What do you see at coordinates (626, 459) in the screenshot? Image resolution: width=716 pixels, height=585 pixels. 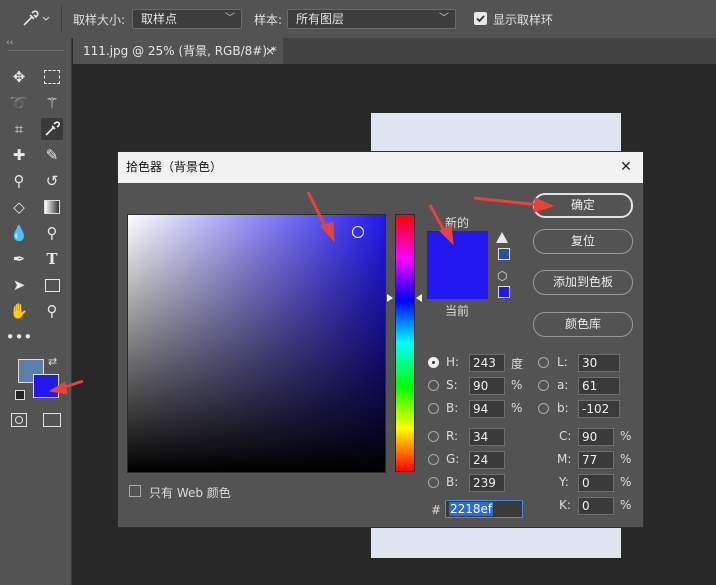 I see `m-unit: %` at bounding box center [626, 459].